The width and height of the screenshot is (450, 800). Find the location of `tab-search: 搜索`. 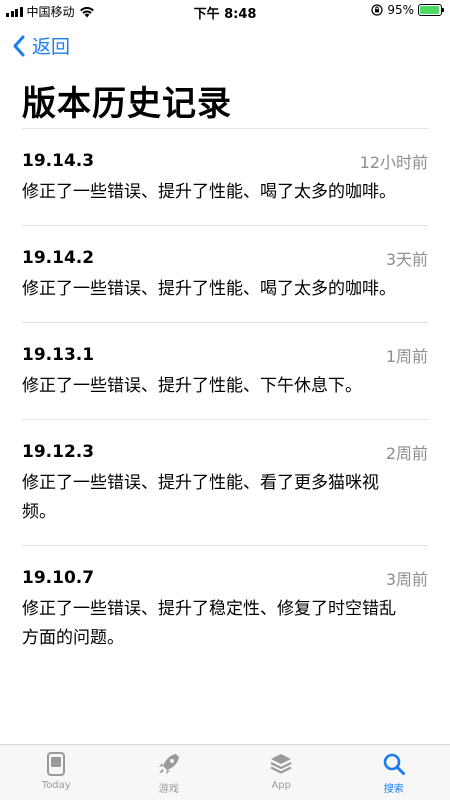

tab-search: 搜索 is located at coordinates (394, 772).